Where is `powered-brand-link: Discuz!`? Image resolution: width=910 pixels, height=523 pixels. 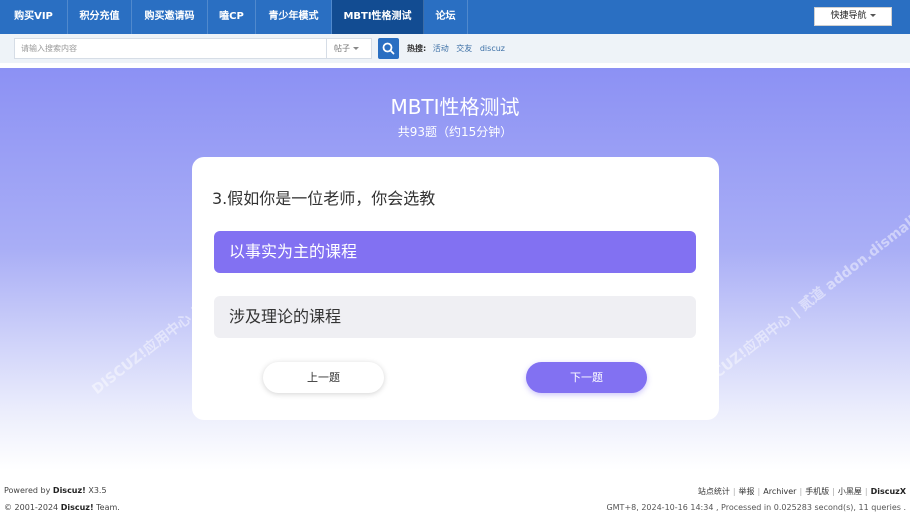 powered-brand-link: Discuz! is located at coordinates (69, 490).